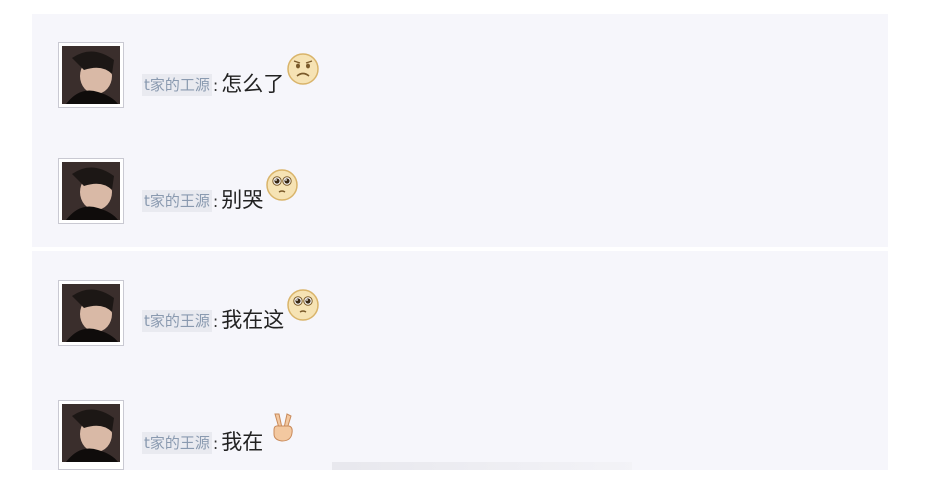  Describe the element at coordinates (282, 427) in the screenshot. I see `victory-hand-emoji-icon` at that location.